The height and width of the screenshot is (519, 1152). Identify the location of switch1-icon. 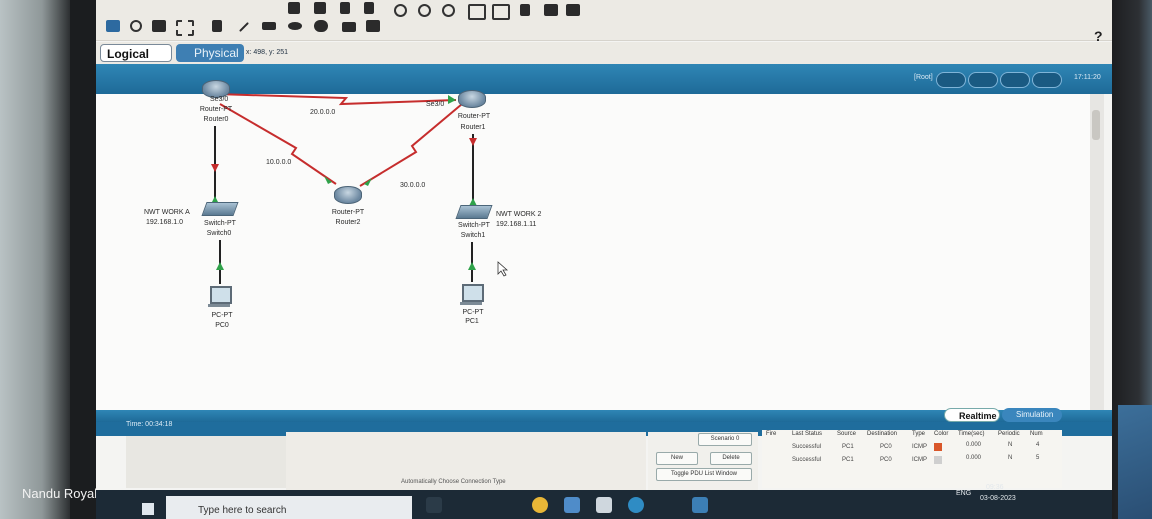
(474, 212).